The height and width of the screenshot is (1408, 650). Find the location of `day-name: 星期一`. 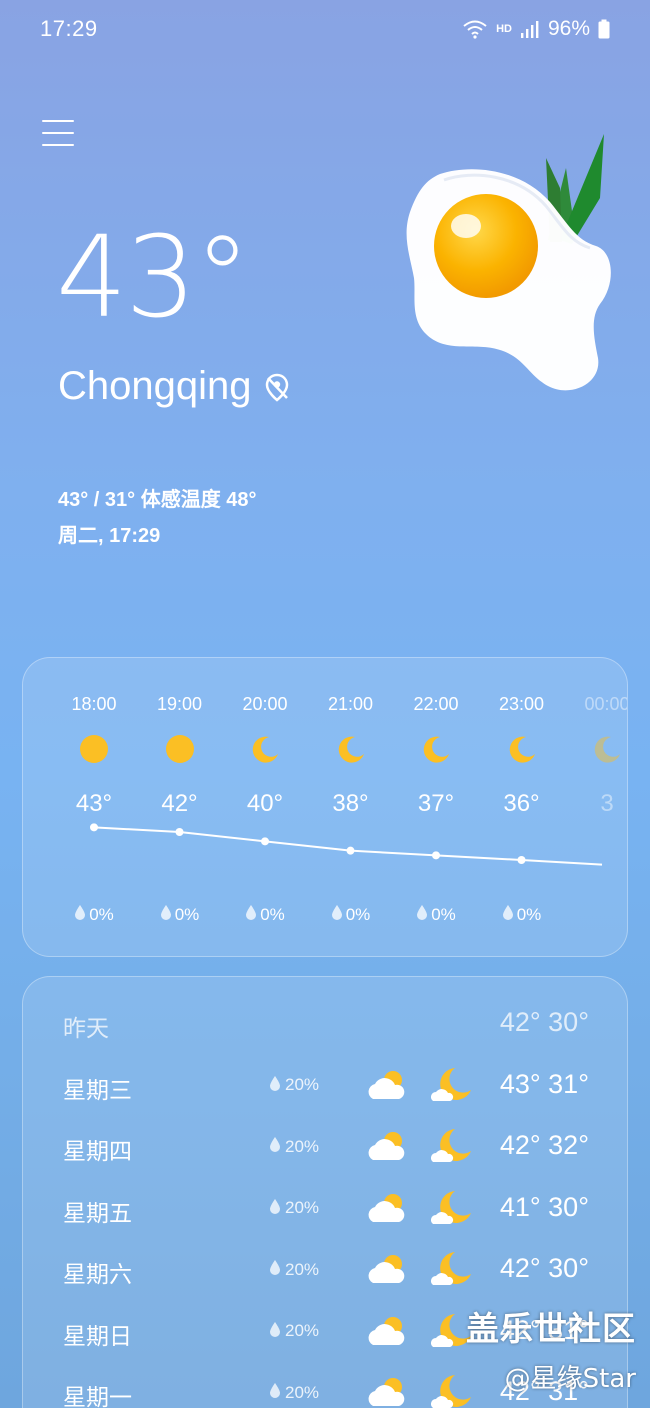

day-name: 星期一 is located at coordinates (97, 1396).